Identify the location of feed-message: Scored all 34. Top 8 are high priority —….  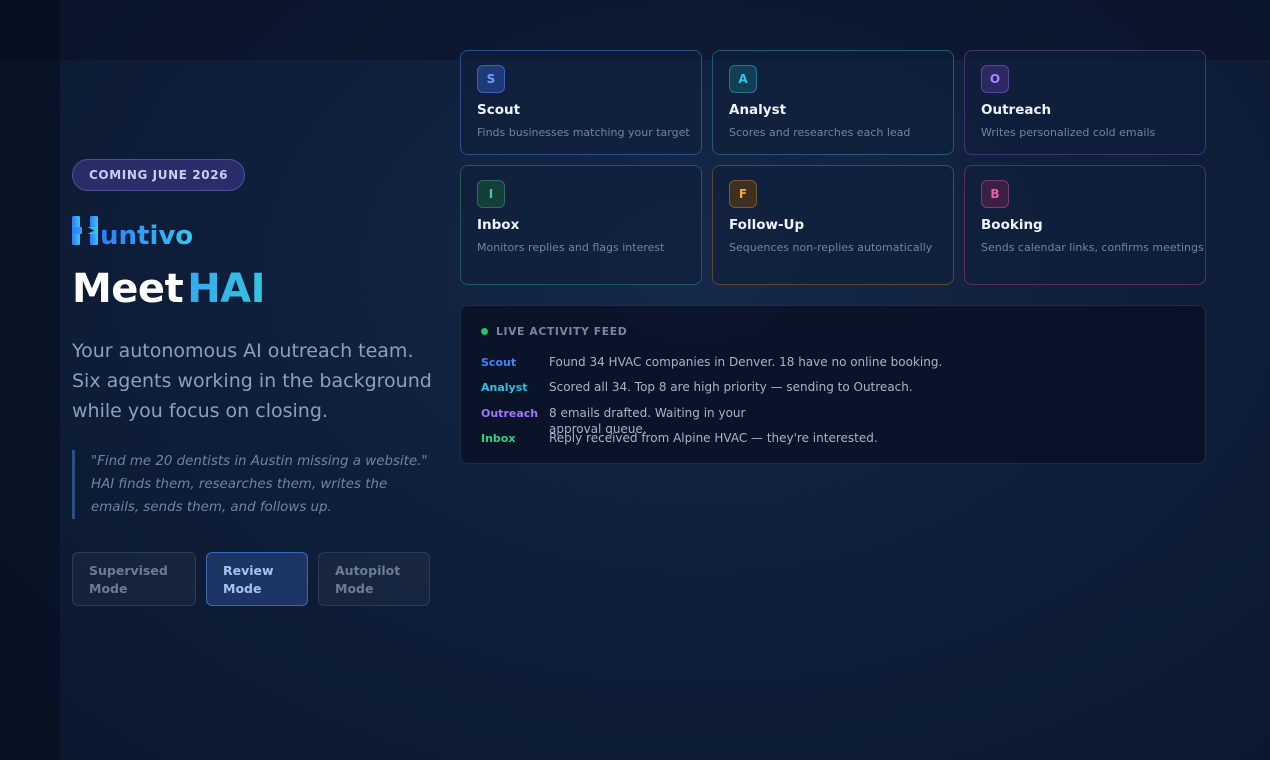
(731, 387).